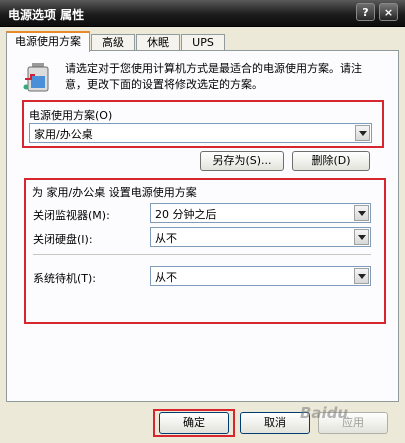 This screenshot has height=443, width=405. What do you see at coordinates (166, 238) in the screenshot?
I see `harddisk-timeout-value: 从不` at bounding box center [166, 238].